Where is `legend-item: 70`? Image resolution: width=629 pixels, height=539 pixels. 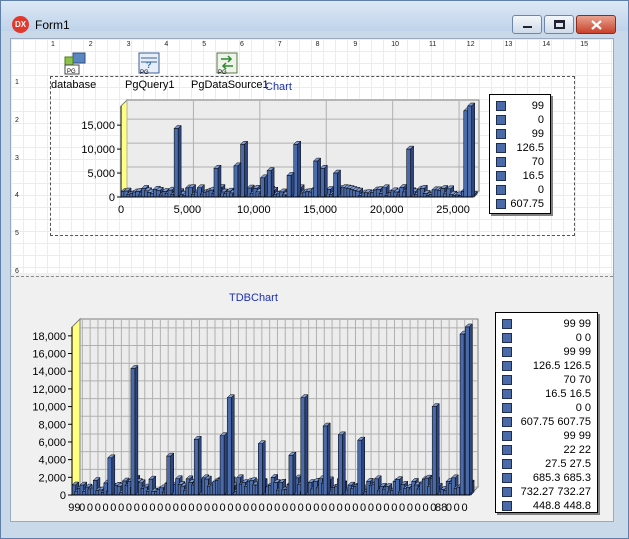
legend-item: 70 is located at coordinates (520, 162).